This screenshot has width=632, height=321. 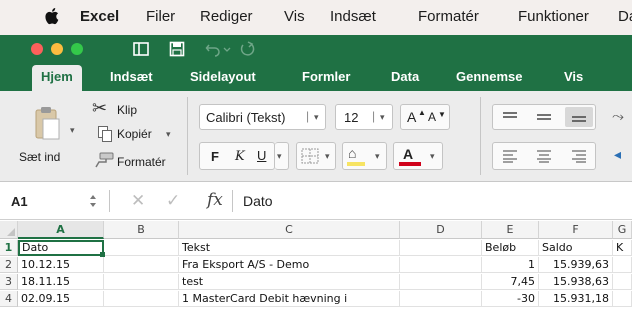 I want to click on insert-function-icon: fx, so click(x=215, y=200).